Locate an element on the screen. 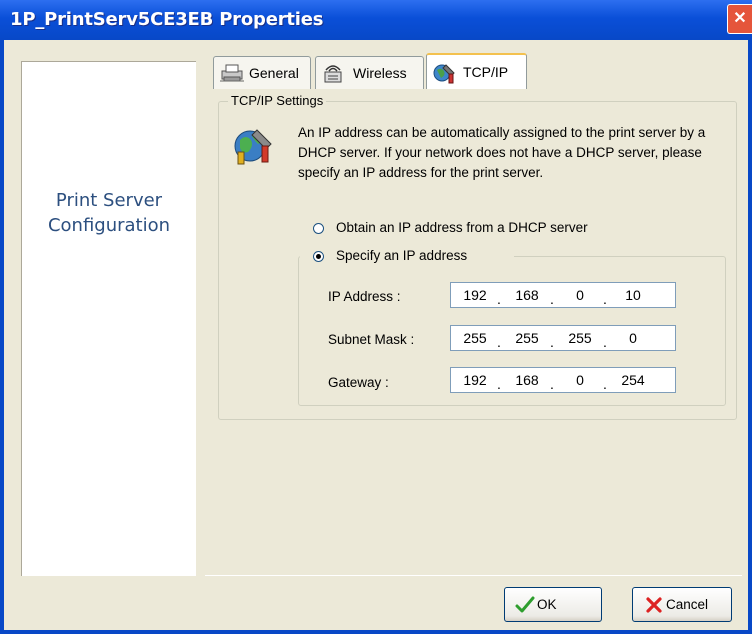  radio-selected-dot is located at coordinates (318, 256).